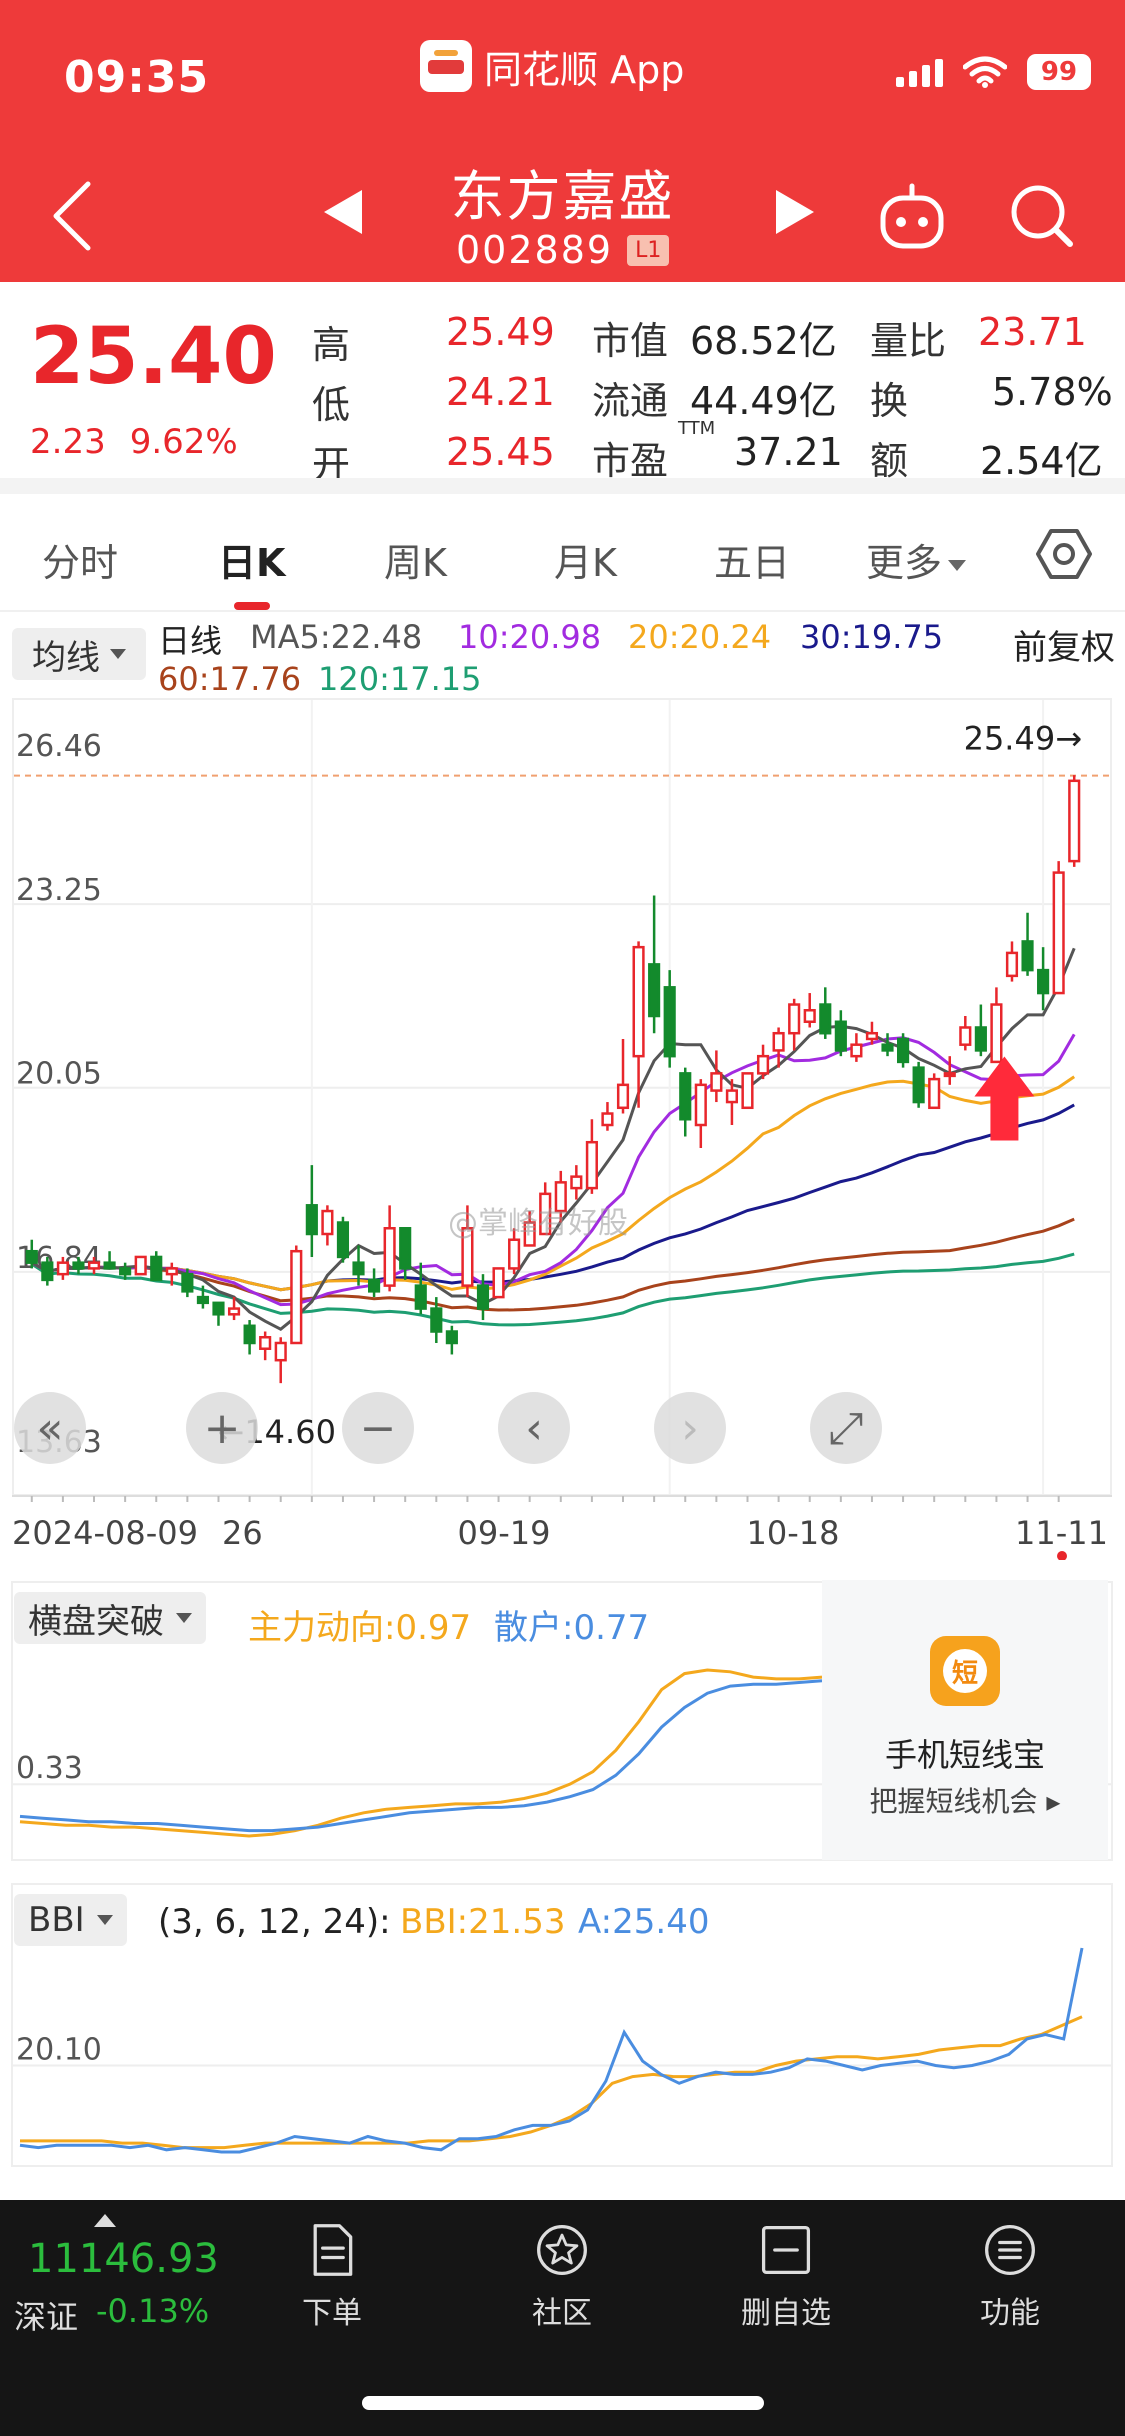 The height and width of the screenshot is (2436, 1125). Describe the element at coordinates (786, 2250) in the screenshot. I see `minus-box-icon` at that location.